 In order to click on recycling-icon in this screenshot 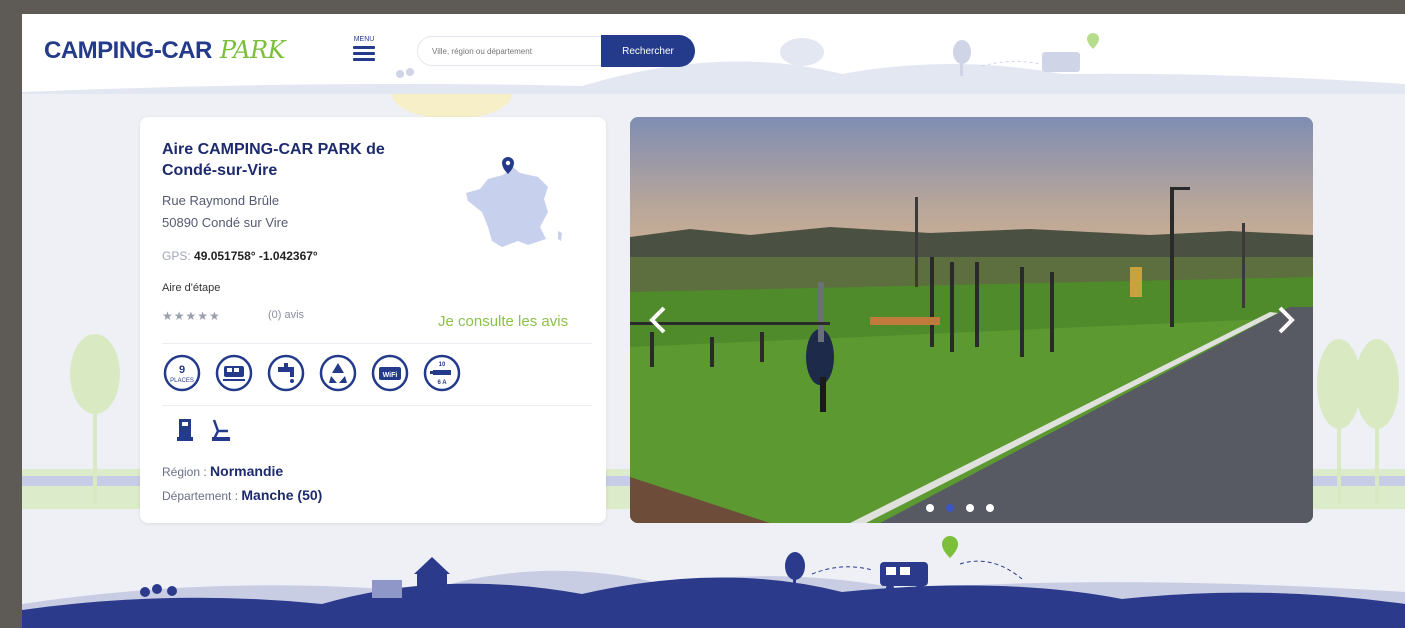, I will do `click(338, 373)`.